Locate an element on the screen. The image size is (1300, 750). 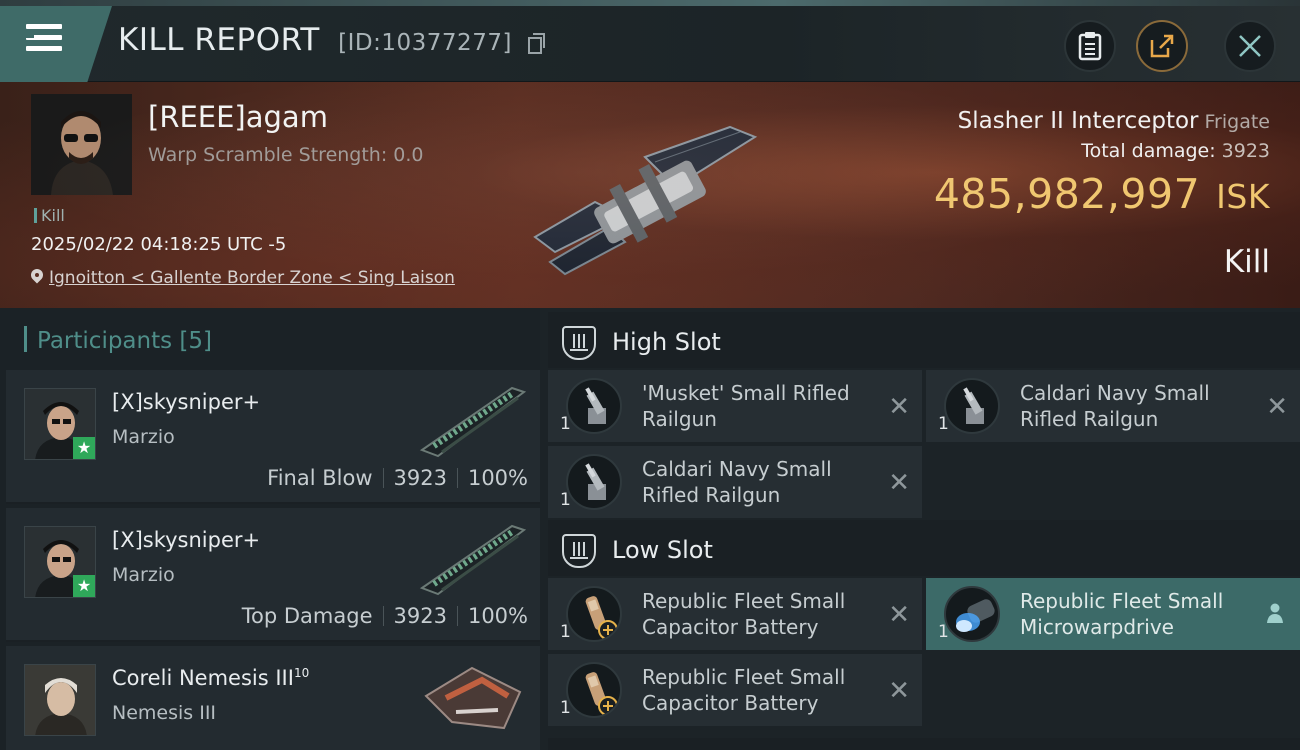
copy-icon is located at coordinates (537, 43).